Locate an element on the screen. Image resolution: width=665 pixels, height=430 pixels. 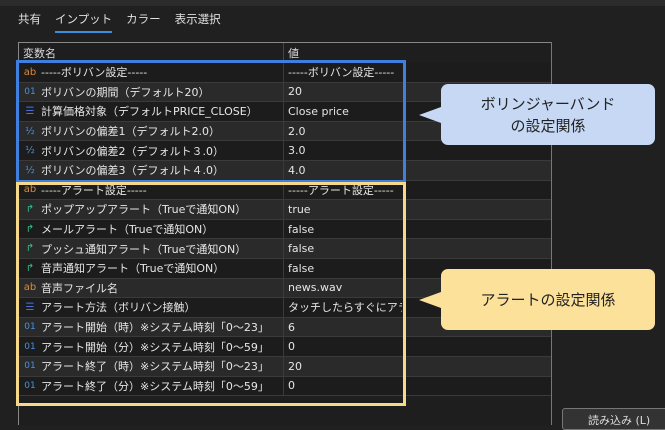
tab-input: インプット is located at coordinates (84, 21).